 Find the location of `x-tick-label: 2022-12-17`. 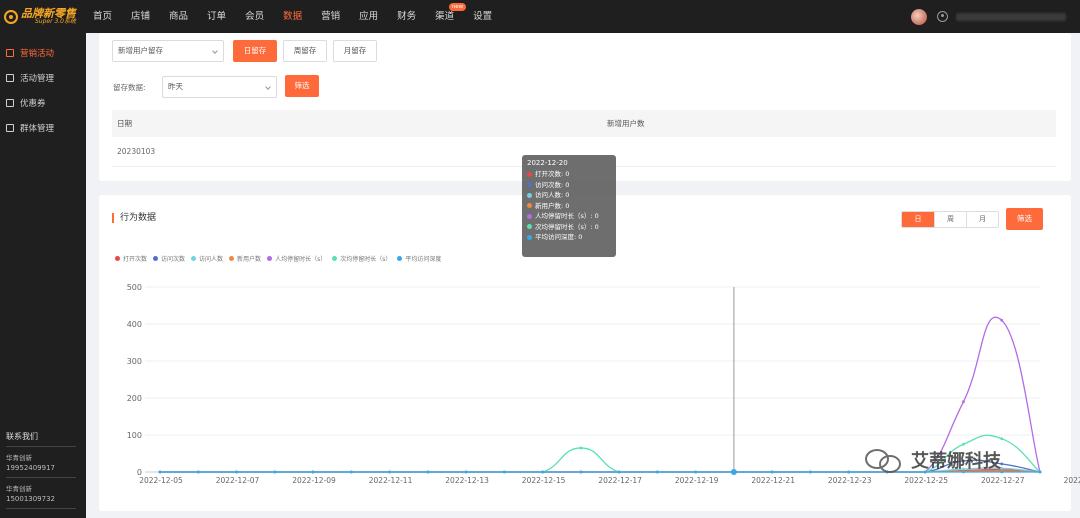

x-tick-label: 2022-12-17 is located at coordinates (620, 480).